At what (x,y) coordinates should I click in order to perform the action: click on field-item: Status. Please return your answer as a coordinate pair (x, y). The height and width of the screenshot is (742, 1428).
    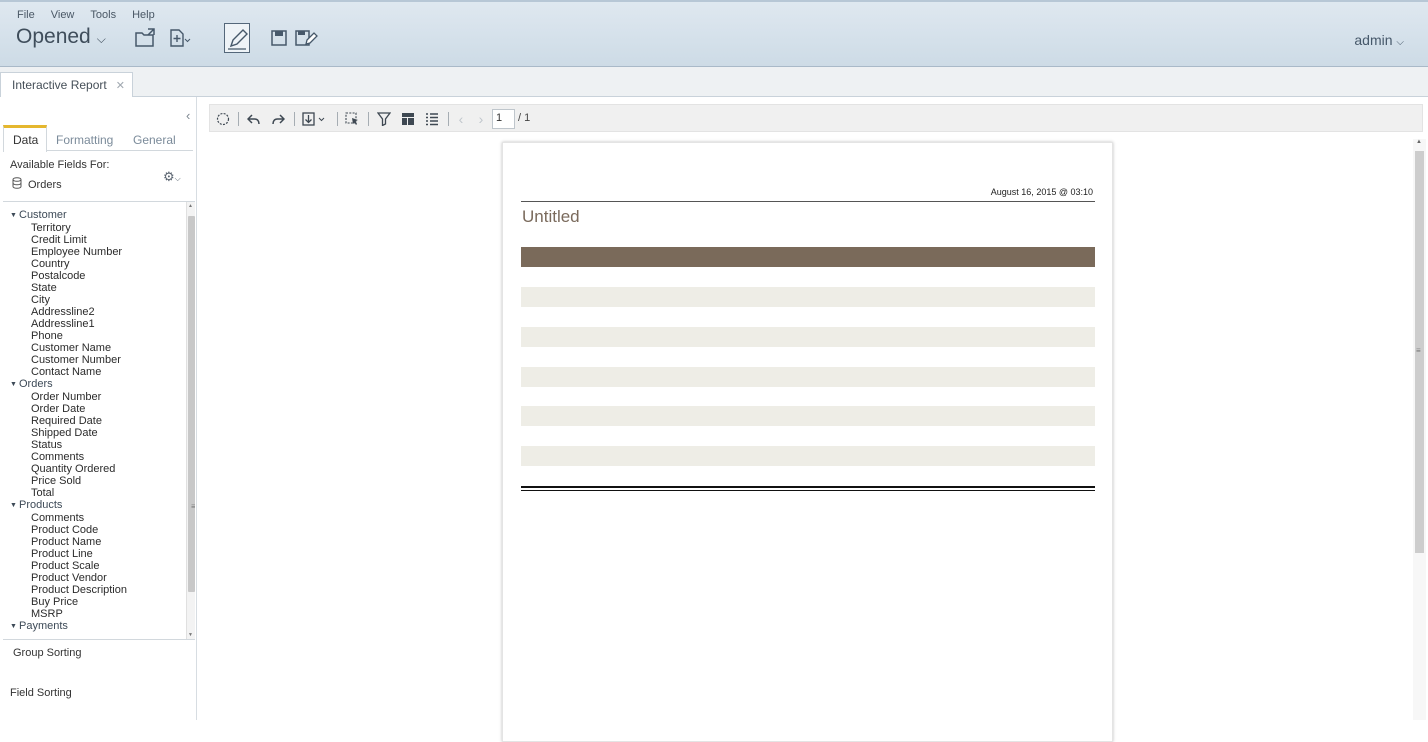
    Looking at the image, I should click on (68, 445).